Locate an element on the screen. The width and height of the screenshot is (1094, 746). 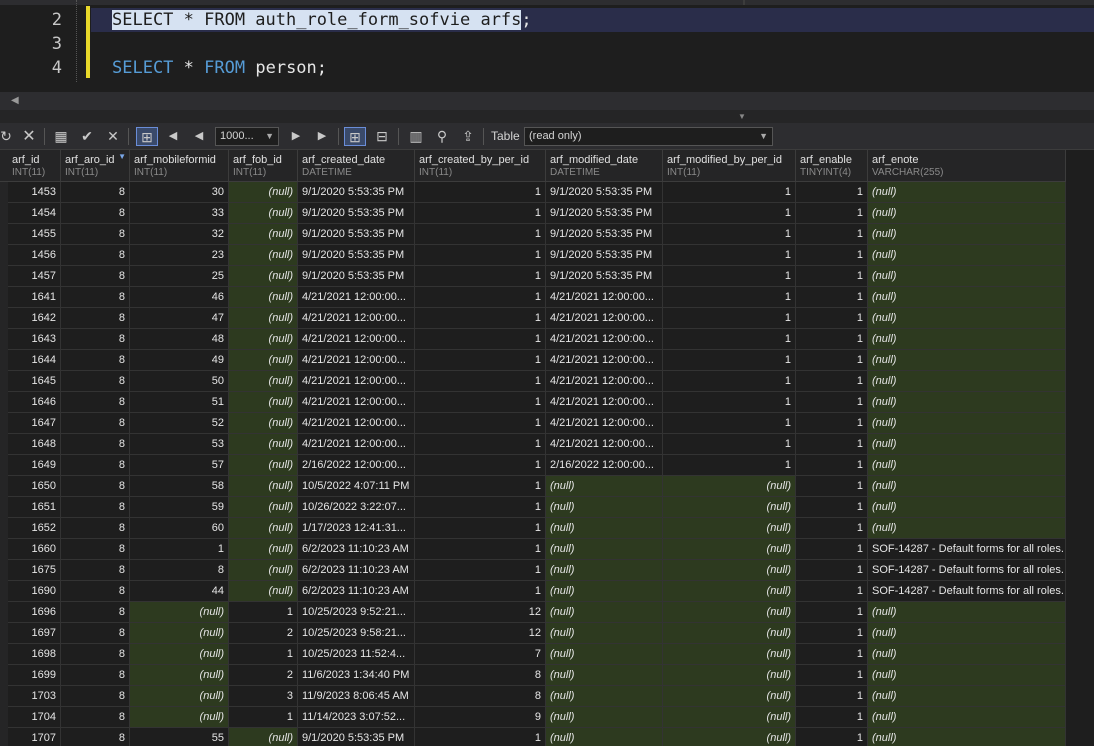
commit-check-icon: ✔ is located at coordinates (87, 136).